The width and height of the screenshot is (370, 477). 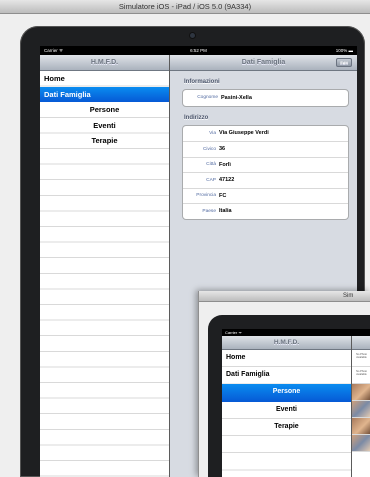 What do you see at coordinates (104, 110) in the screenshot?
I see `menu-item-persone: Persone` at bounding box center [104, 110].